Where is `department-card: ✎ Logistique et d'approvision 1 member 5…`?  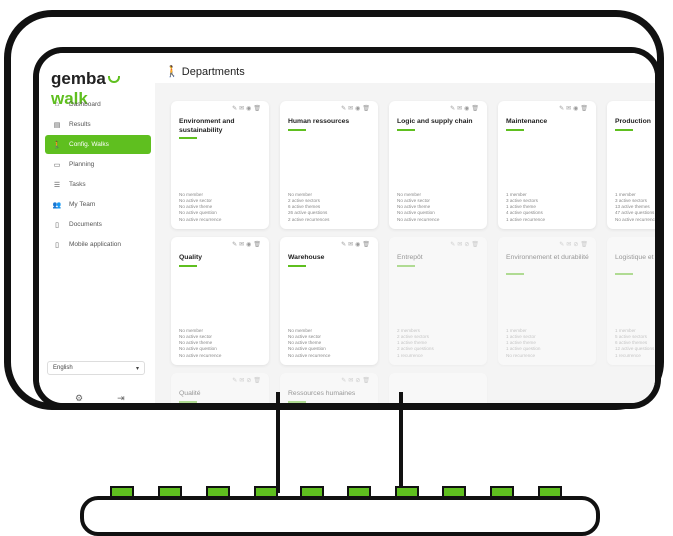
department-card: ✎ Logistique et d'approvision 1 member 5… is located at coordinates (631, 301).